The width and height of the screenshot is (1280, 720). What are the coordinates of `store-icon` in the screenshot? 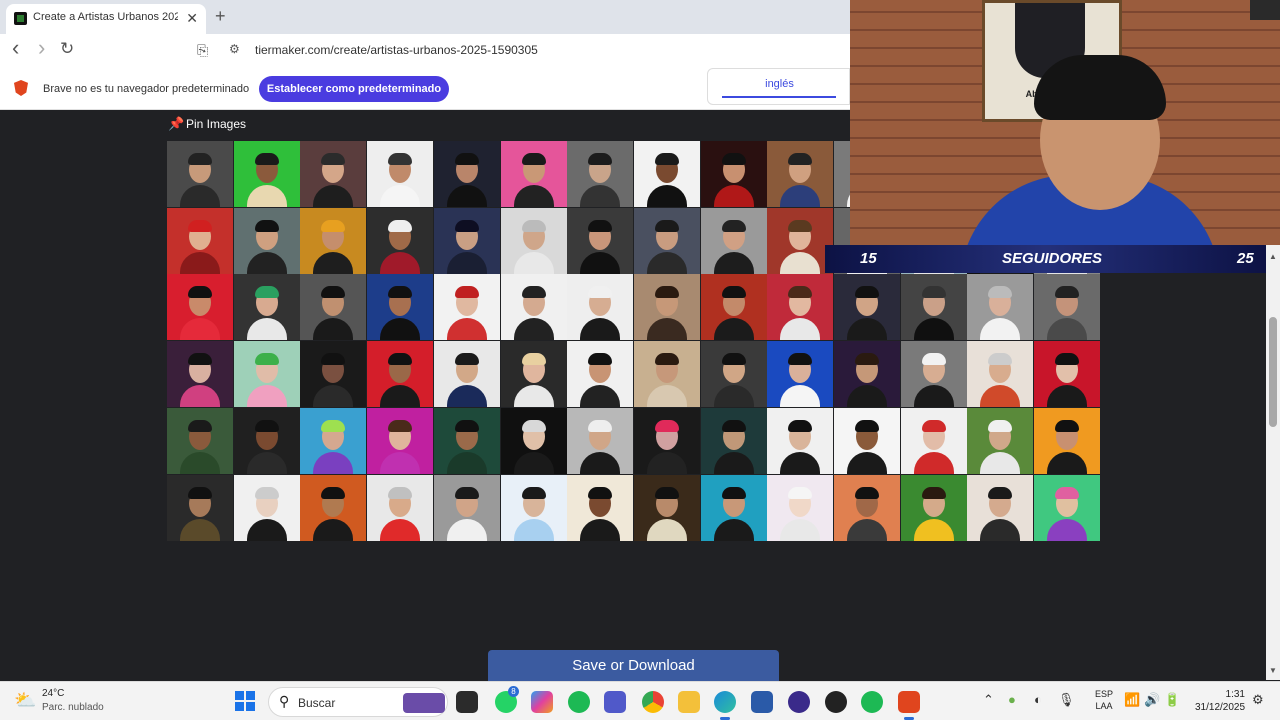 It's located at (762, 702).